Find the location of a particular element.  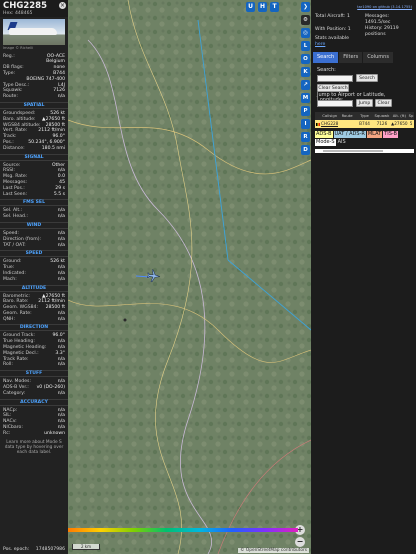

legend-modes: Mode-S is located at coordinates (325, 142).